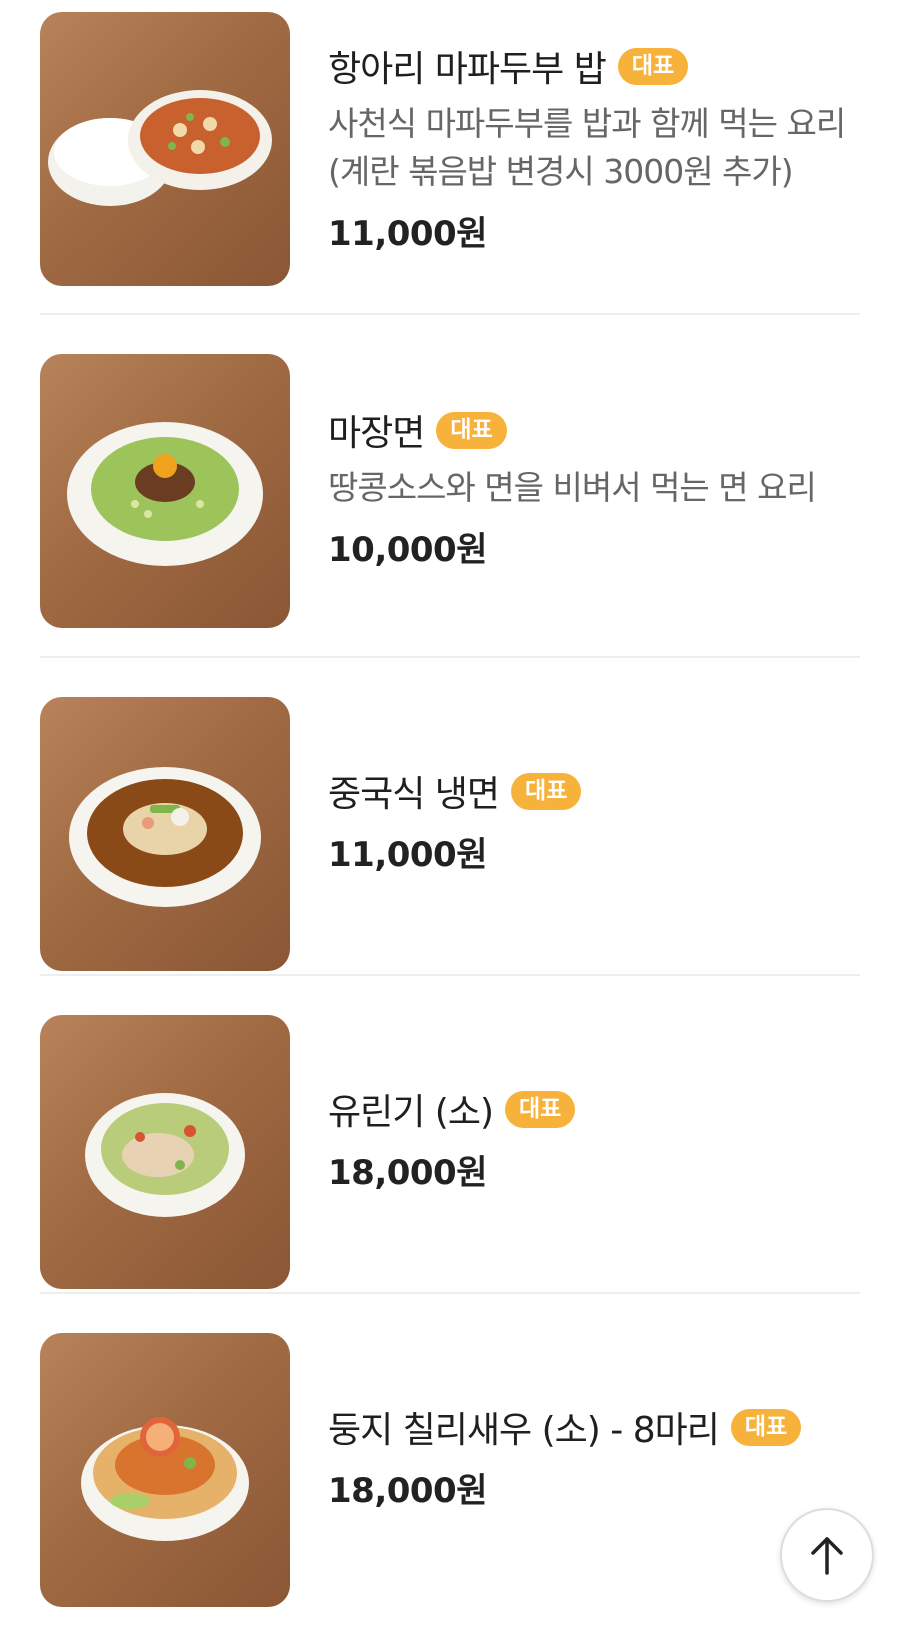  Describe the element at coordinates (165, 149) in the screenshot. I see `mapo-tofu-bowl-image` at that location.